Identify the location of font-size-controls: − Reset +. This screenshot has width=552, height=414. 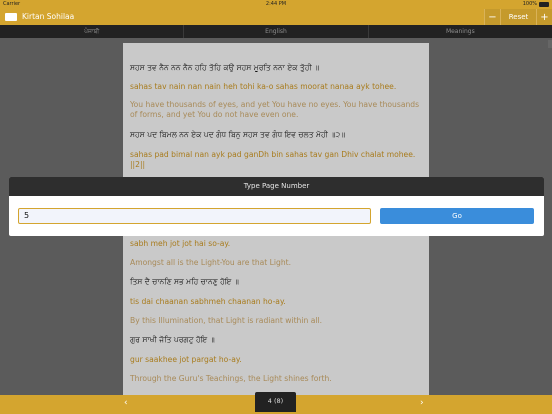
(518, 17).